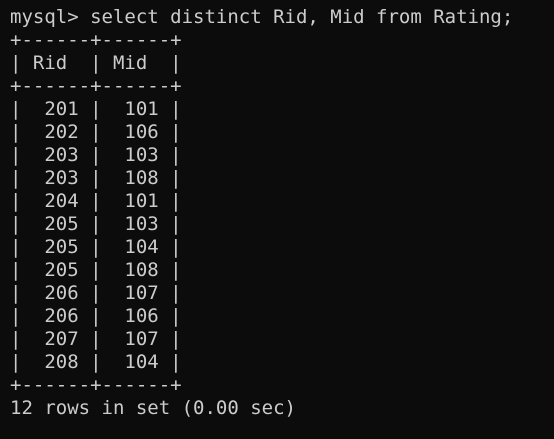 The image size is (554, 439). I want to click on table-row: | 208 | 104 |, so click(96, 362).